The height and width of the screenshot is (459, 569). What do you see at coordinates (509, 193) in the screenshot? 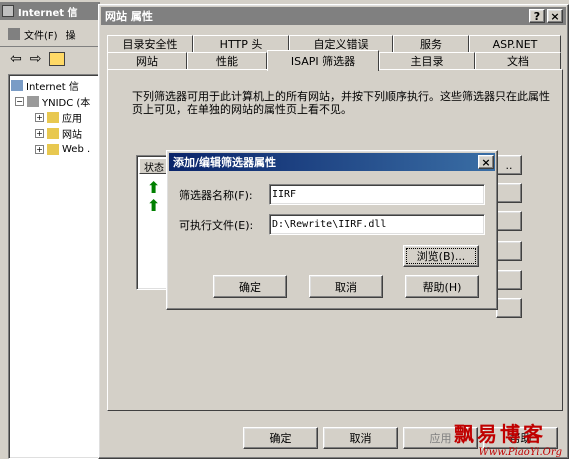
I see `remove-button-partial` at bounding box center [509, 193].